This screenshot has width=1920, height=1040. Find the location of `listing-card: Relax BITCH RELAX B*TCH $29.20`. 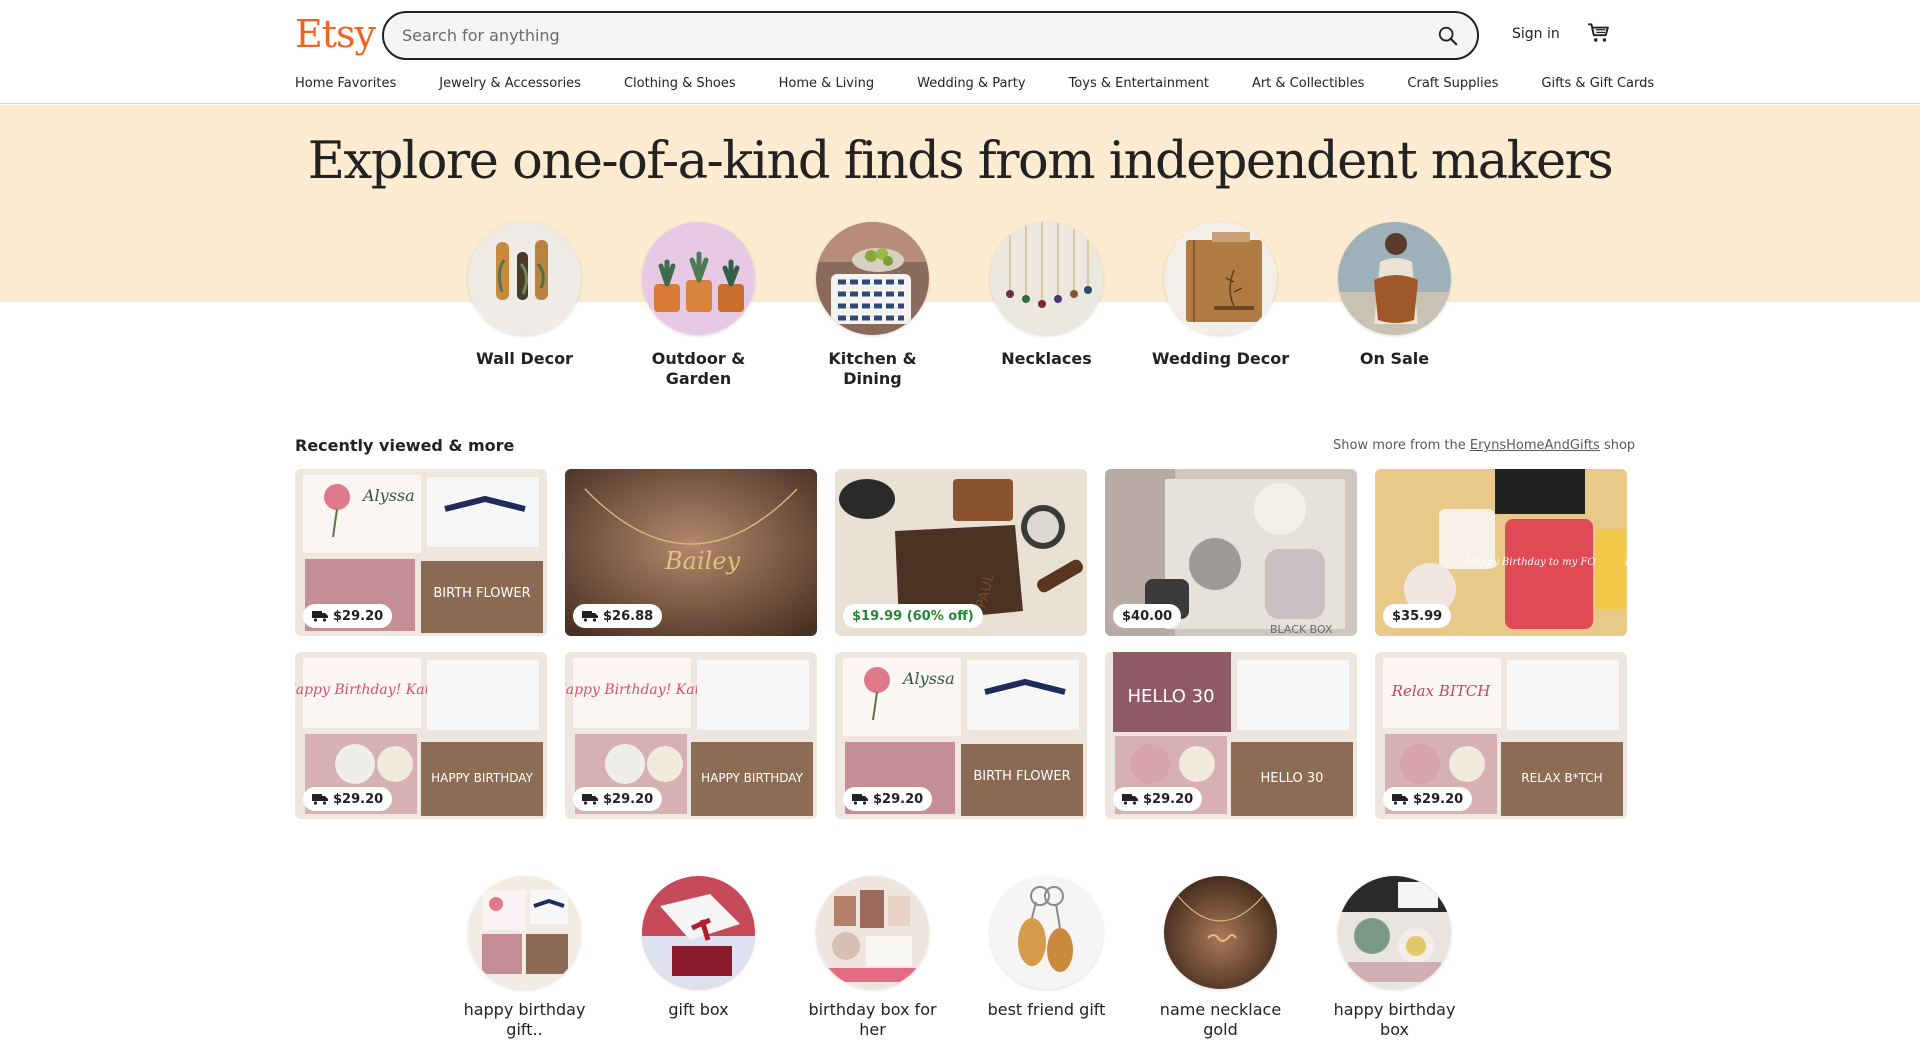

listing-card: Relax BITCH RELAX B*TCH $29.20 is located at coordinates (1501, 735).